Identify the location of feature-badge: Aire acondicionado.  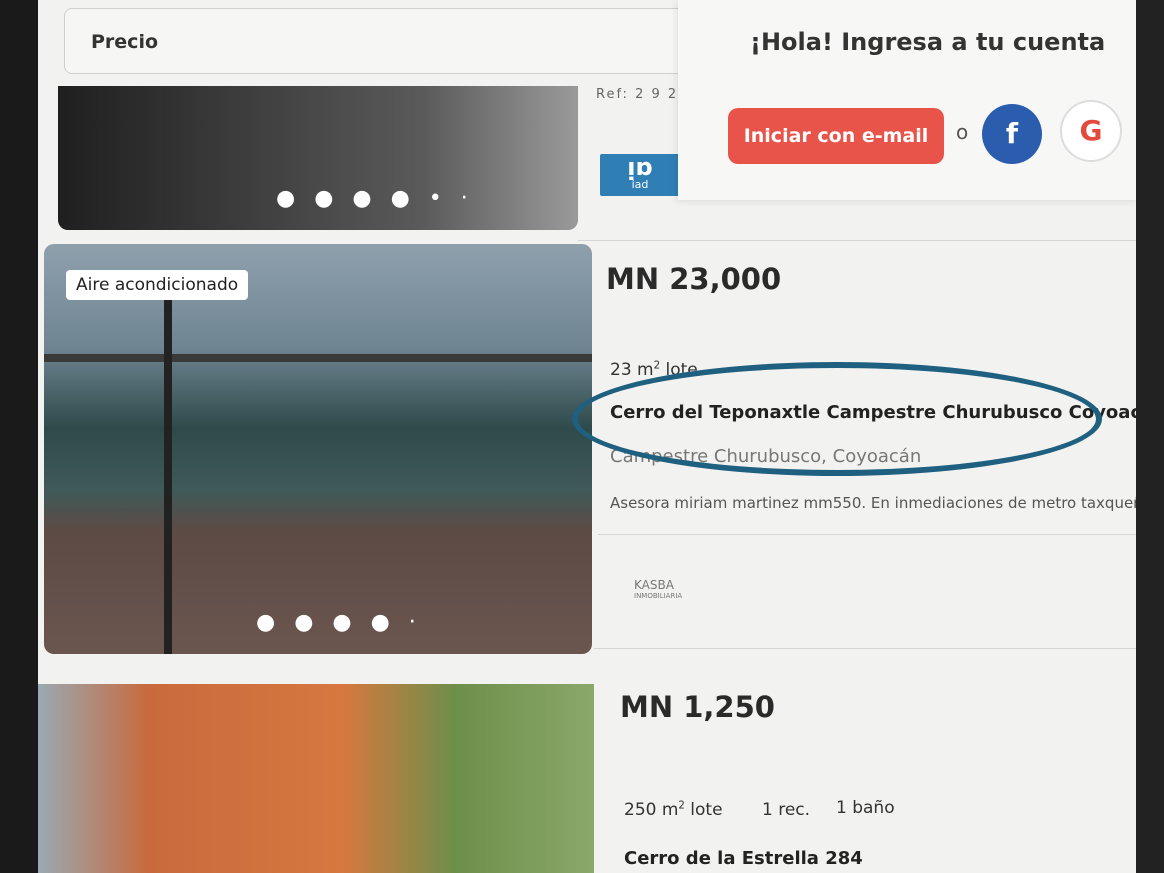
(157, 285).